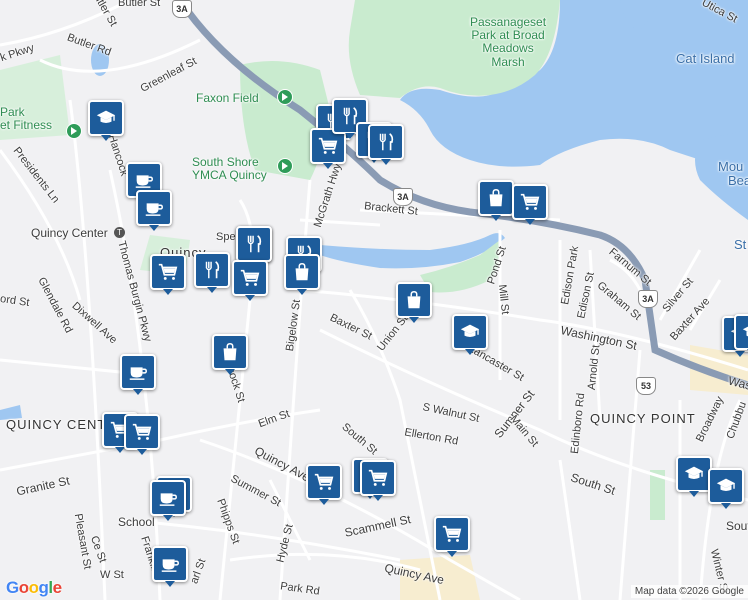 The height and width of the screenshot is (600, 748). Describe the element at coordinates (136, 522) in the screenshot. I see `street-label: School` at that location.